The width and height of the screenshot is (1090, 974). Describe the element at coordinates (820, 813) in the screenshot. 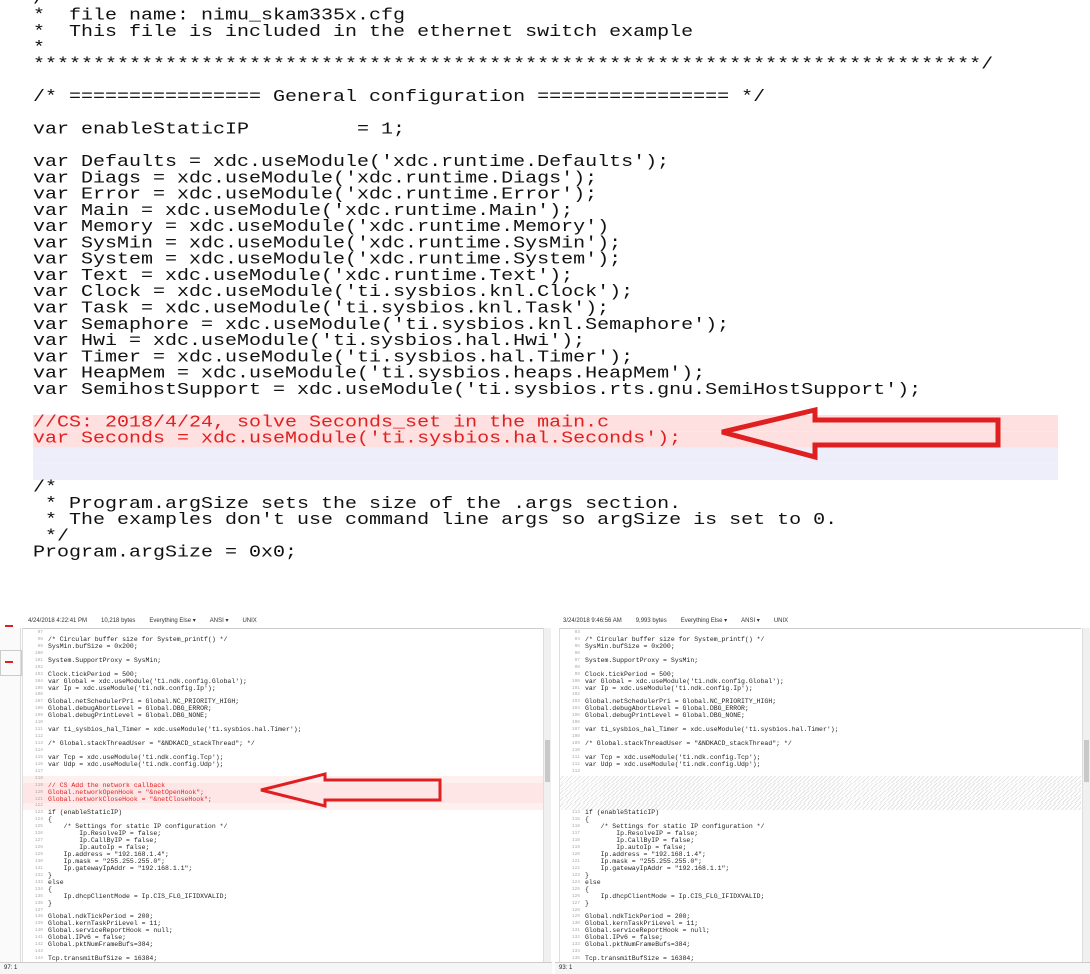

I see `code-line: 114 if (enableStaticIP)` at that location.